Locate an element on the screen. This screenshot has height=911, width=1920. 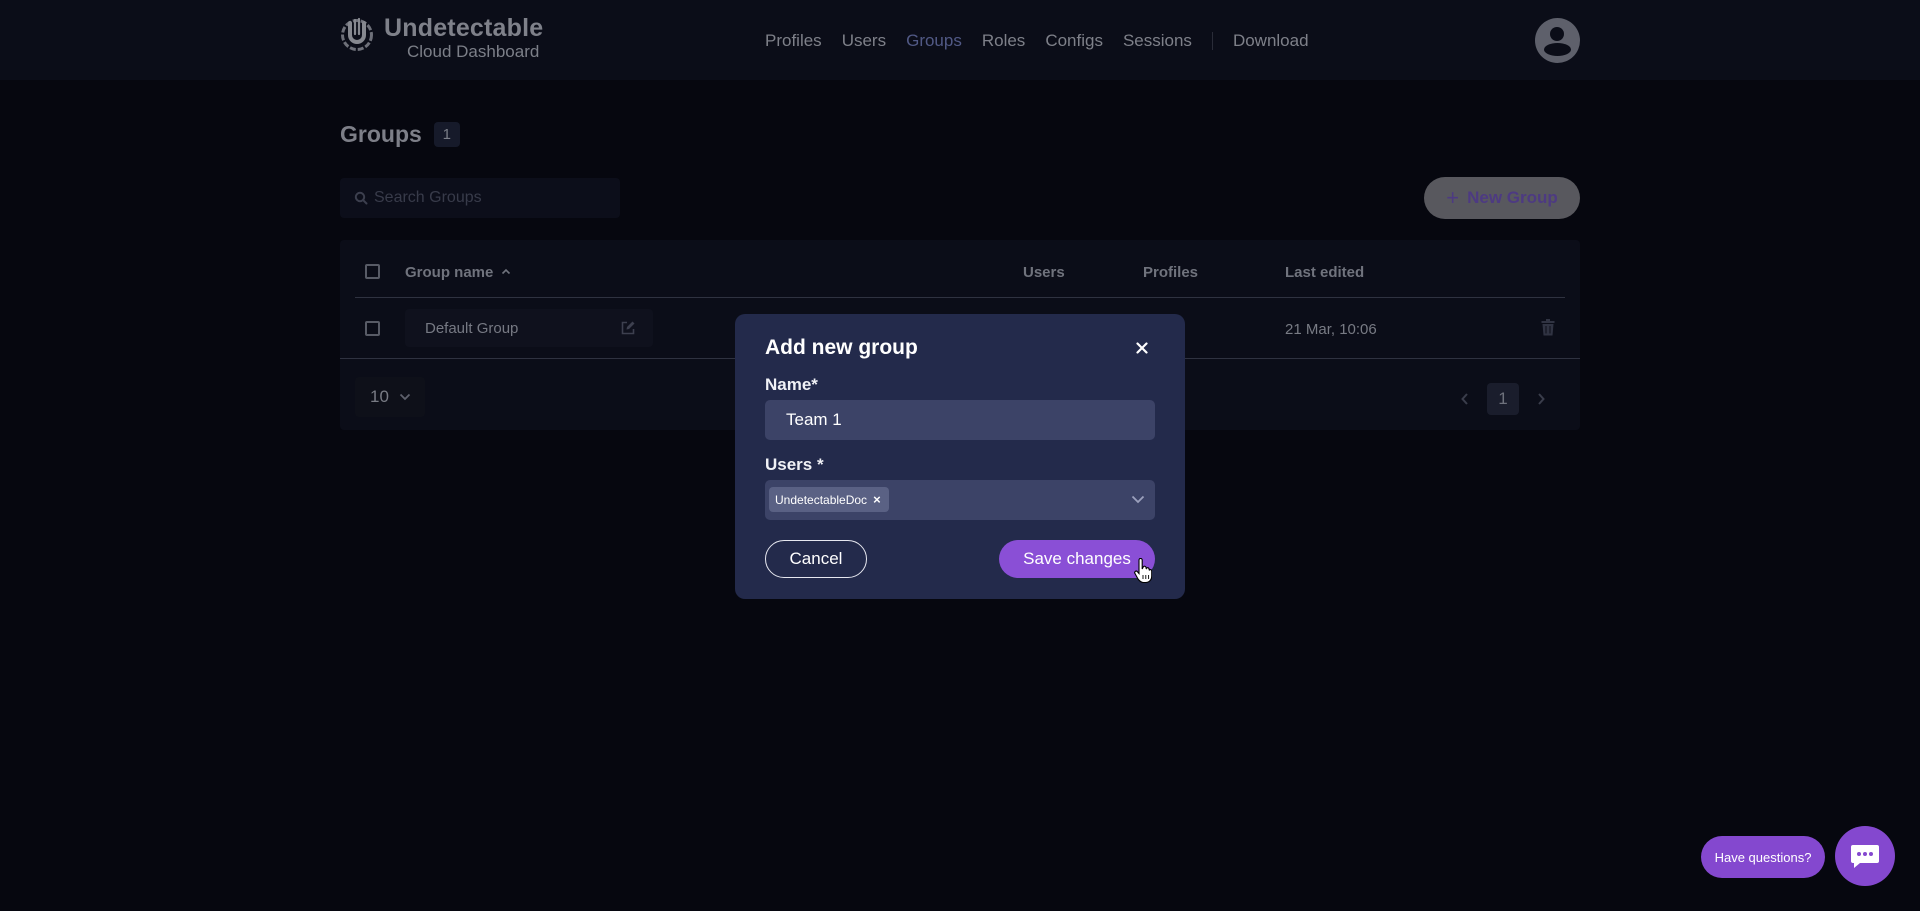
prev-page-icon is located at coordinates (1465, 399).